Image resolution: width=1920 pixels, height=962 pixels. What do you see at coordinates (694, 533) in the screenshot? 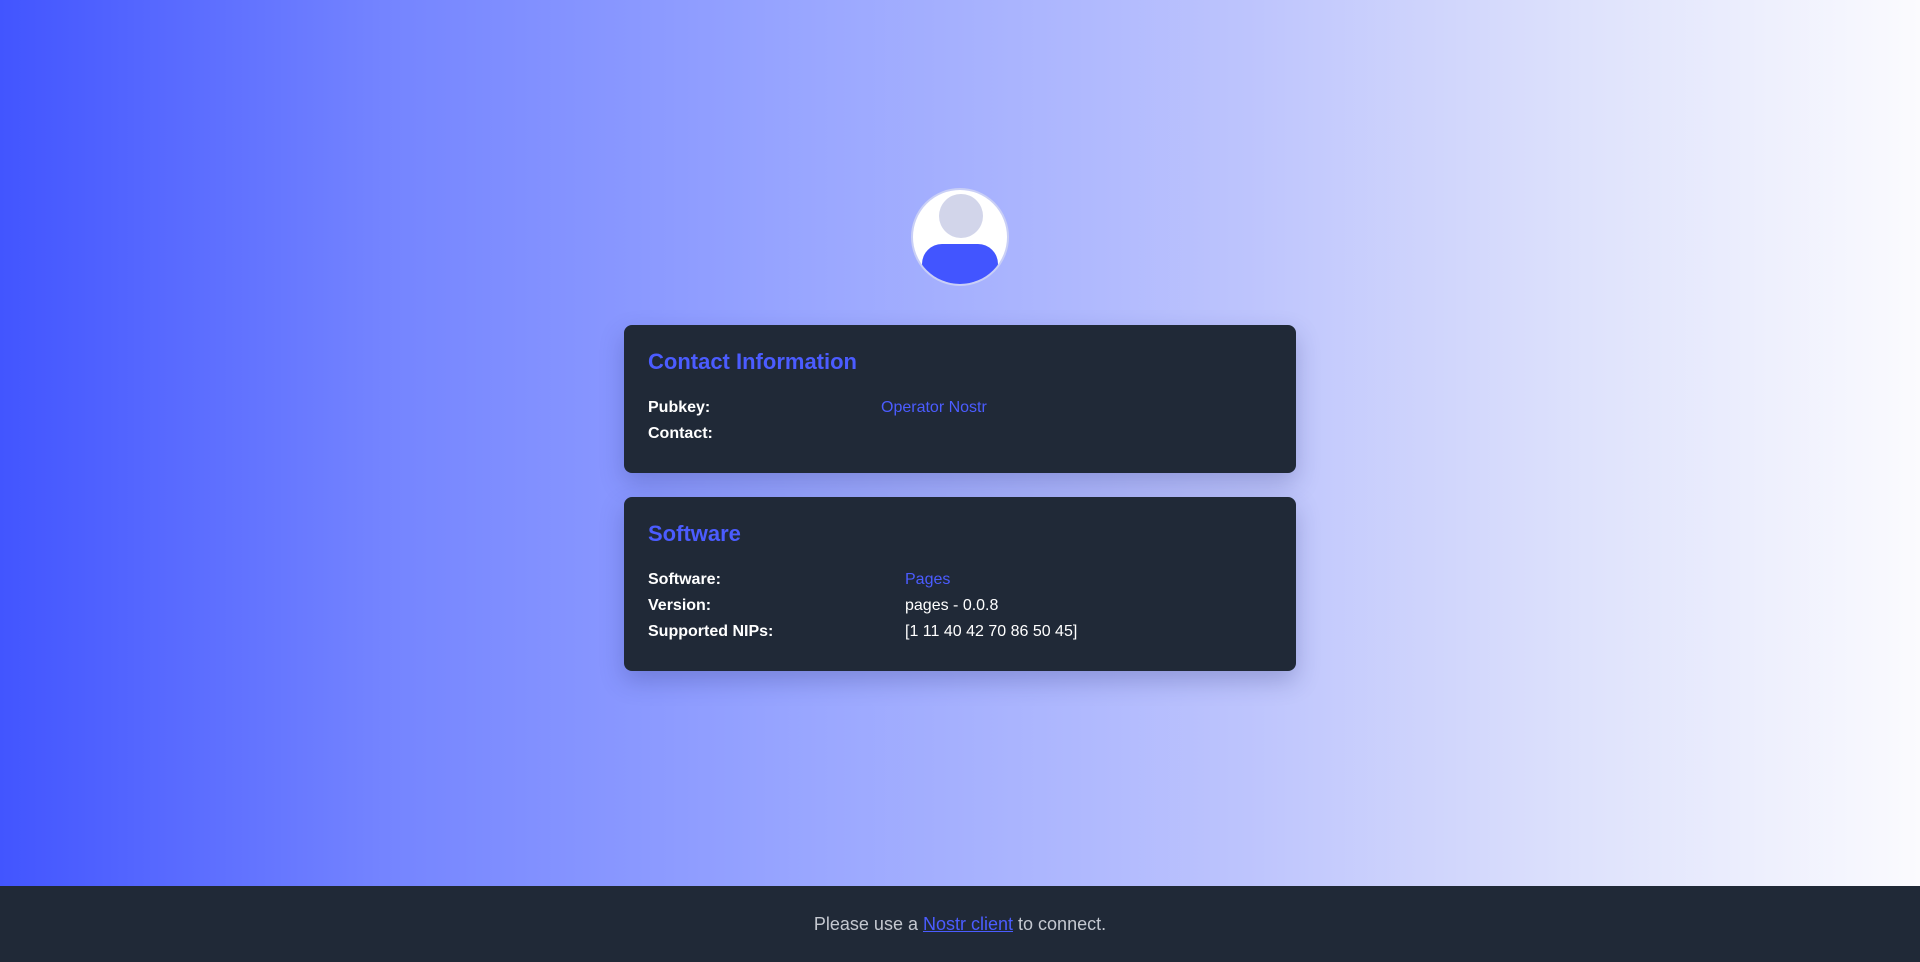
I see `software-title: Software` at bounding box center [694, 533].